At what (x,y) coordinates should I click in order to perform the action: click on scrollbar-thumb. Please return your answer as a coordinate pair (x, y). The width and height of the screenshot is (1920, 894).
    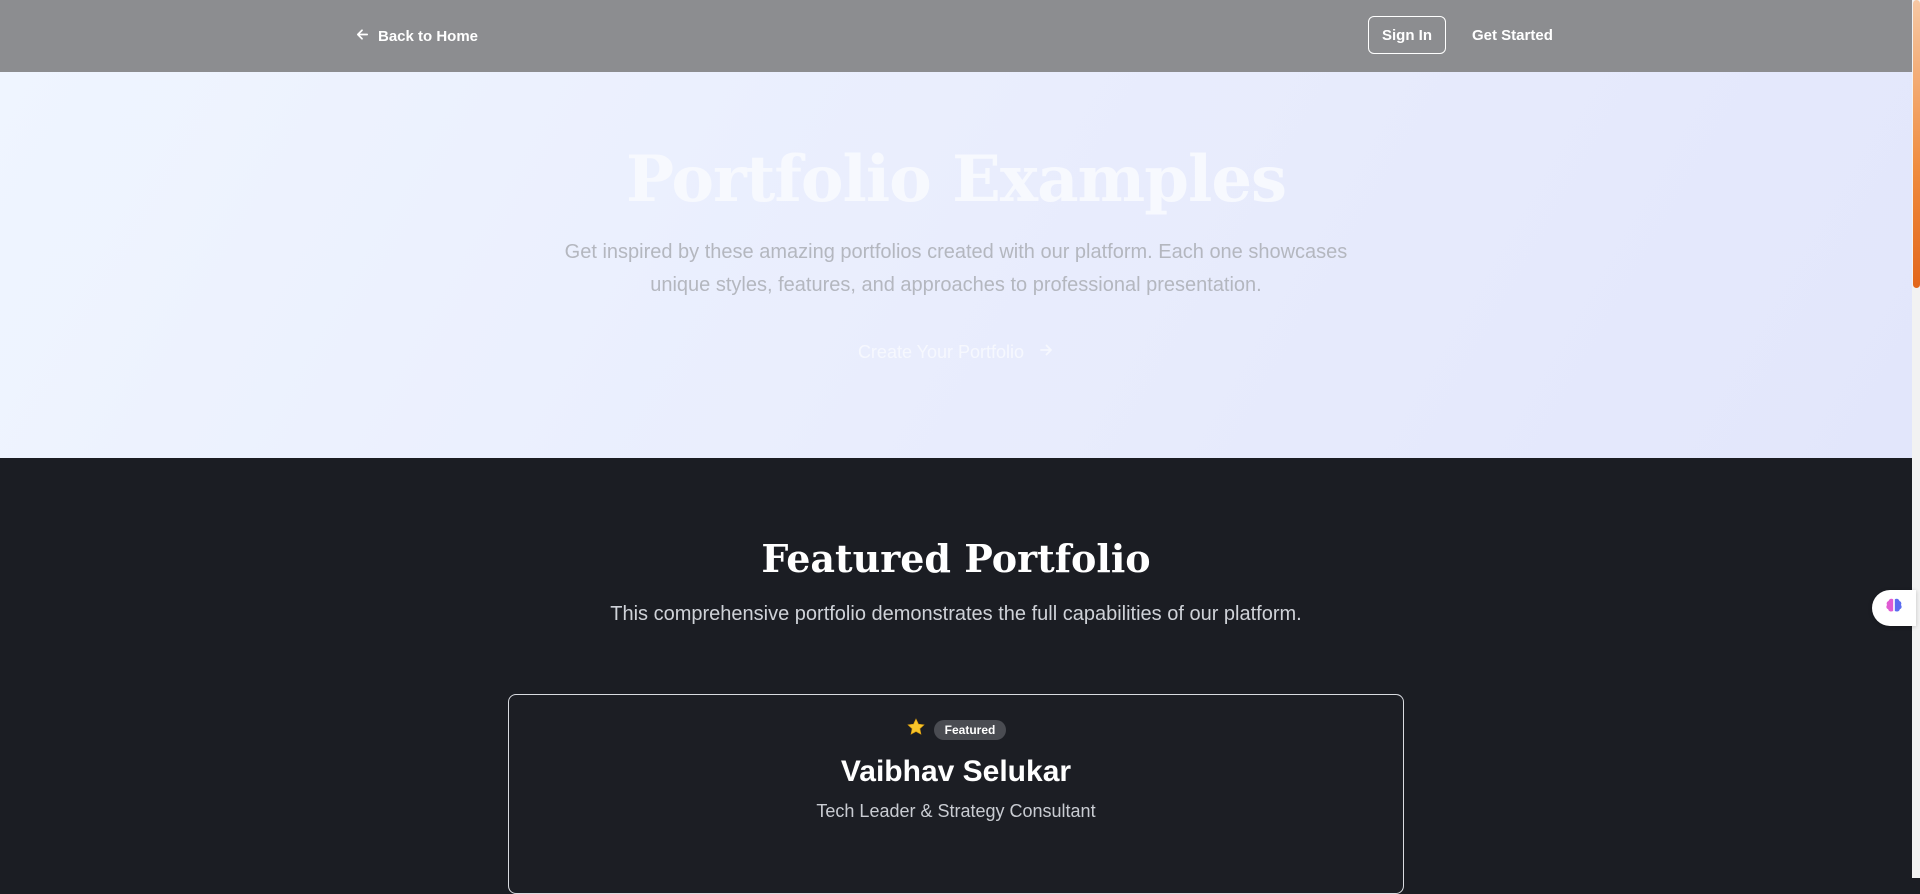
    Looking at the image, I should click on (1916, 144).